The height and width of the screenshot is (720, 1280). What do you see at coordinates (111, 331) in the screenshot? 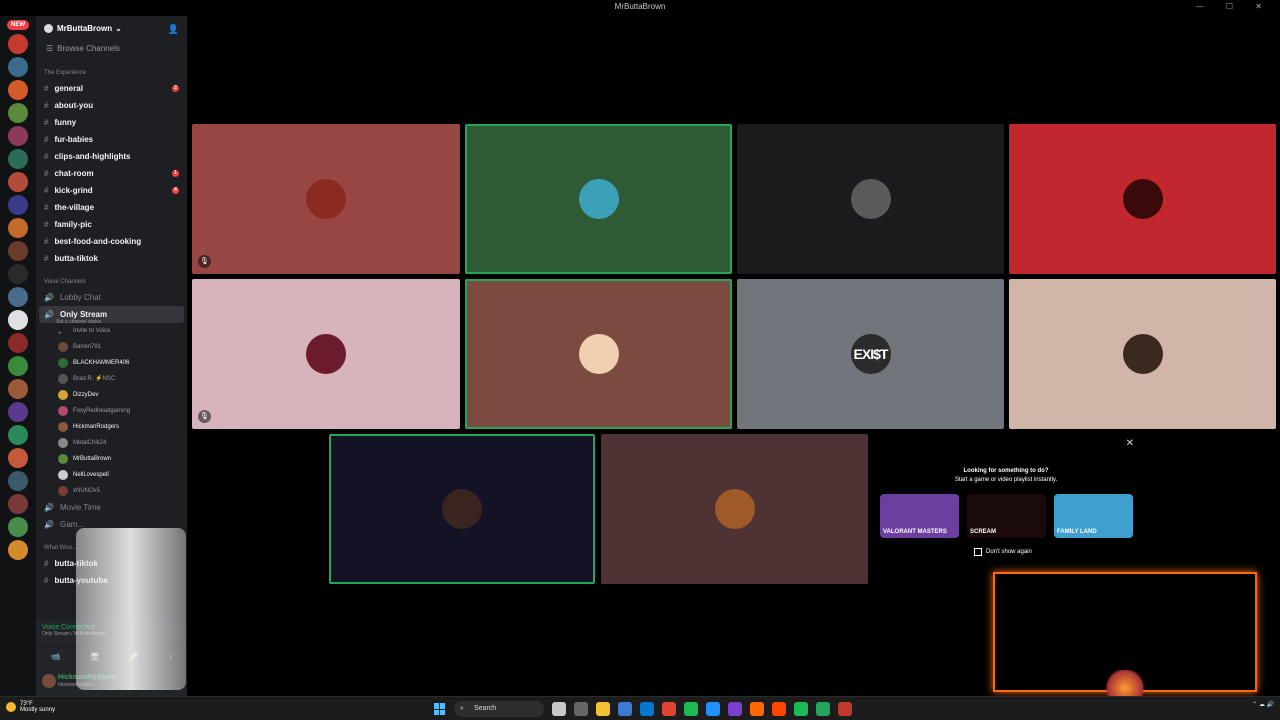
I see `invite-to-voice: + Invite to Voice` at bounding box center [111, 331].